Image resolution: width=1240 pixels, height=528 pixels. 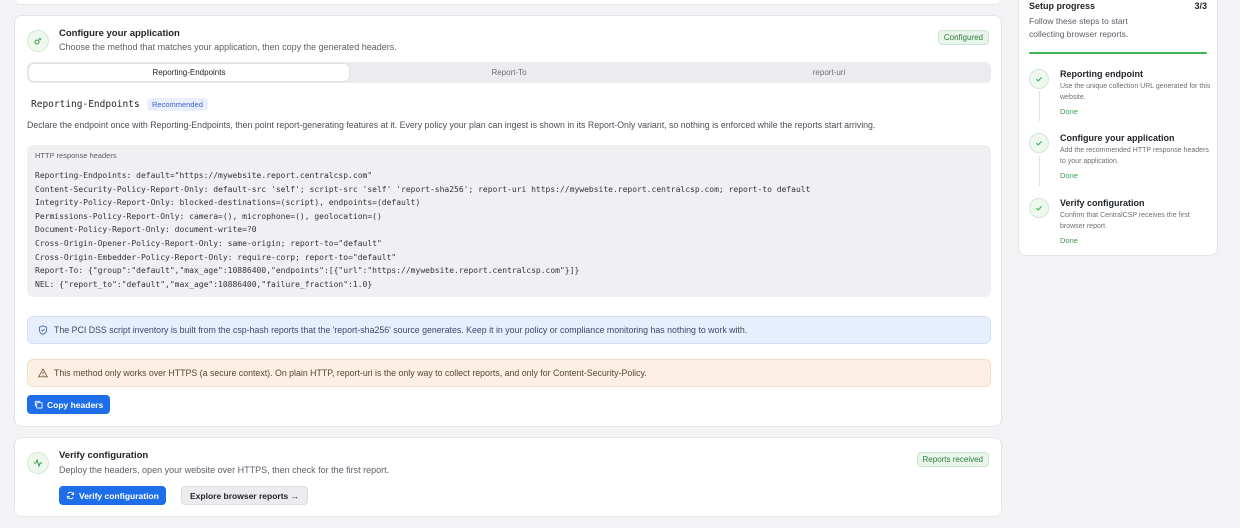 I want to click on verify-title: Verify configuration, so click(x=104, y=455).